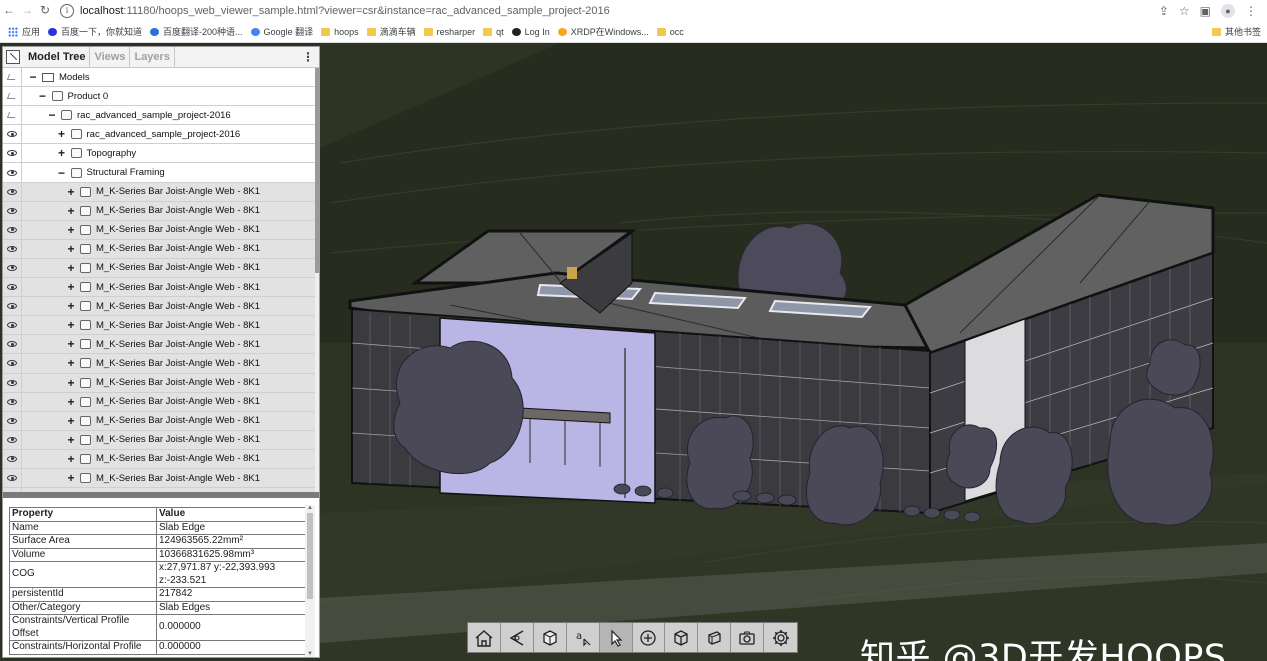 Image resolution: width=1267 pixels, height=661 pixels. What do you see at coordinates (317, 170) in the screenshot?
I see `tree-scrollbar-thumb` at bounding box center [317, 170].